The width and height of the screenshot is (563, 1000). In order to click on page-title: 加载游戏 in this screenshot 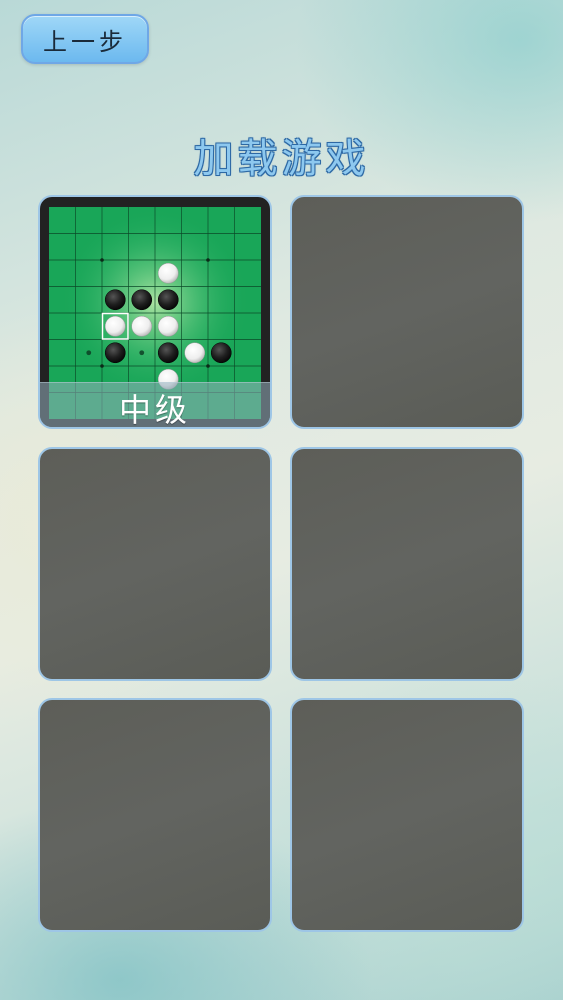, I will do `click(281, 159)`.